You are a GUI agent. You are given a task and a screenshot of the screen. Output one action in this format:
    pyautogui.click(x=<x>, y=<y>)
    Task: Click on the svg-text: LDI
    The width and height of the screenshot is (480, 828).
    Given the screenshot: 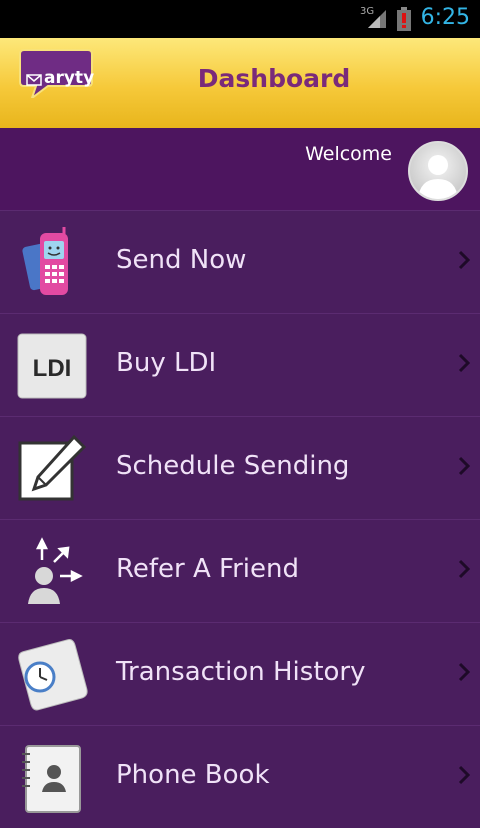 What is the action you would take?
    pyautogui.click(x=52, y=368)
    